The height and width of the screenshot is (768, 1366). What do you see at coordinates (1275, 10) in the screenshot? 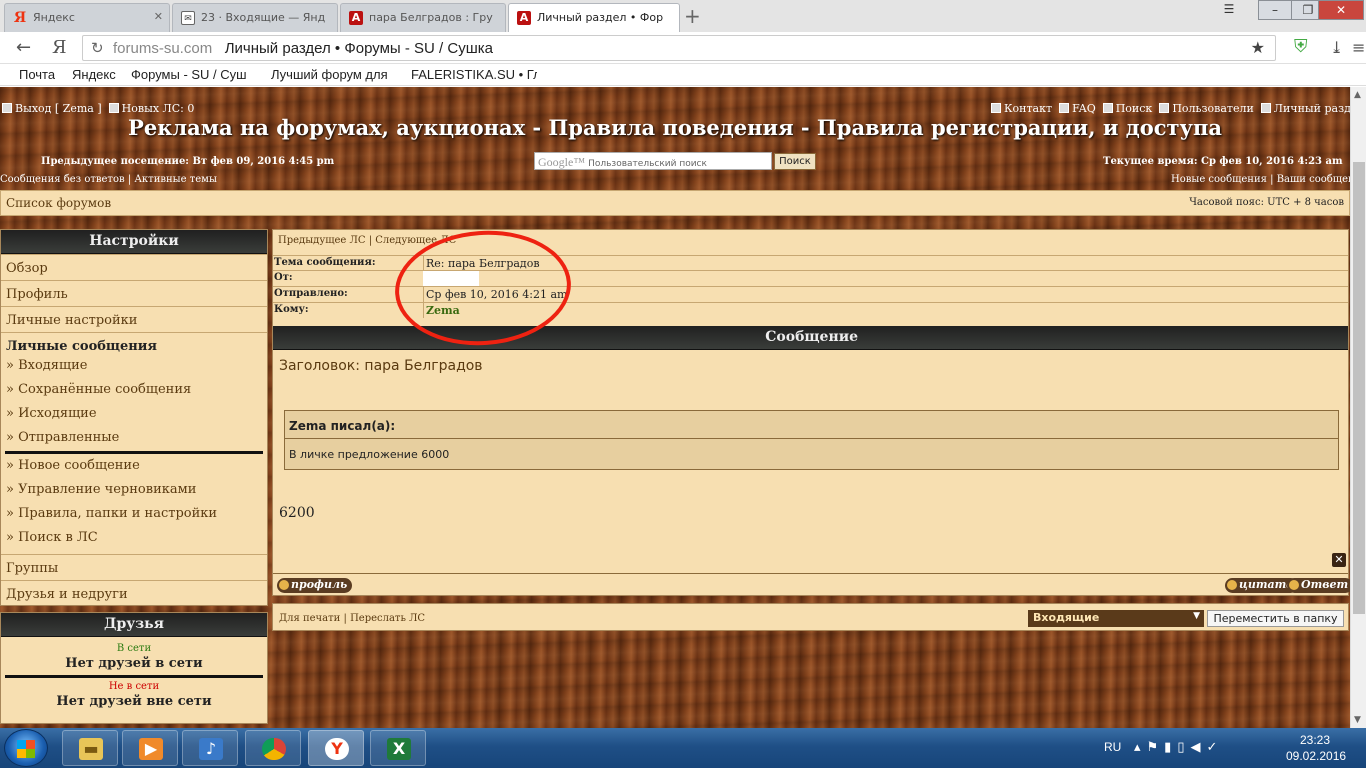
I see `minimize-button: –` at bounding box center [1275, 10].